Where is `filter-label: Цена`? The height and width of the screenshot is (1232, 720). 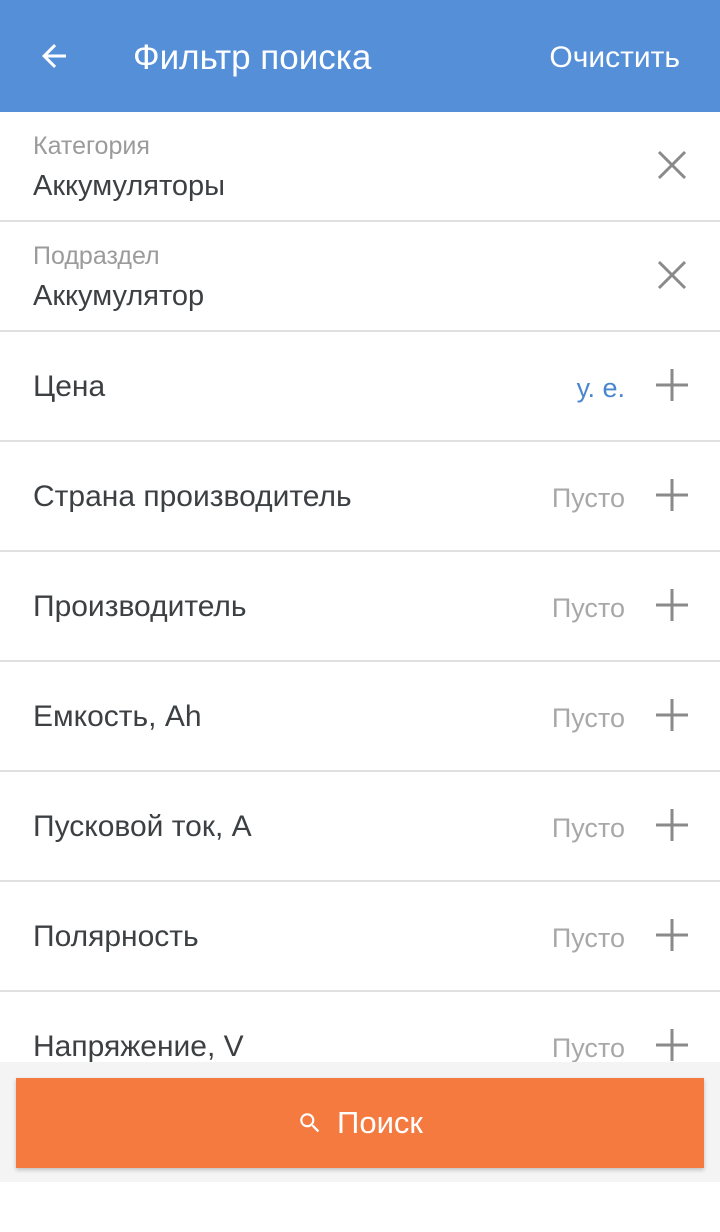 filter-label: Цена is located at coordinates (69, 386).